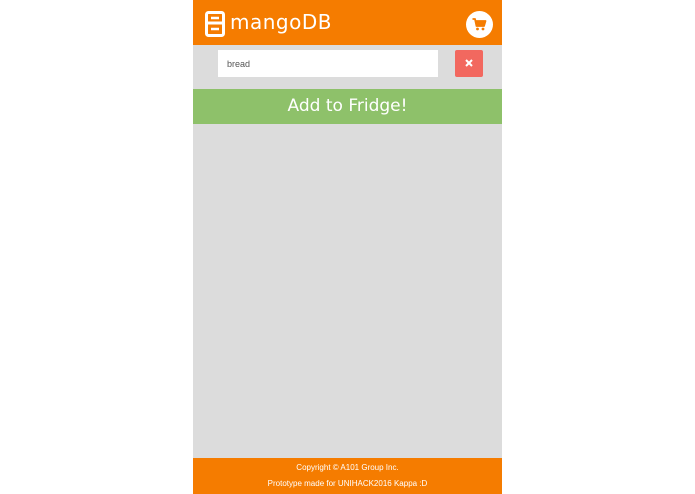 This screenshot has height=494, width=695. What do you see at coordinates (347, 22) in the screenshot?
I see `header-bar: mangoDB` at bounding box center [347, 22].